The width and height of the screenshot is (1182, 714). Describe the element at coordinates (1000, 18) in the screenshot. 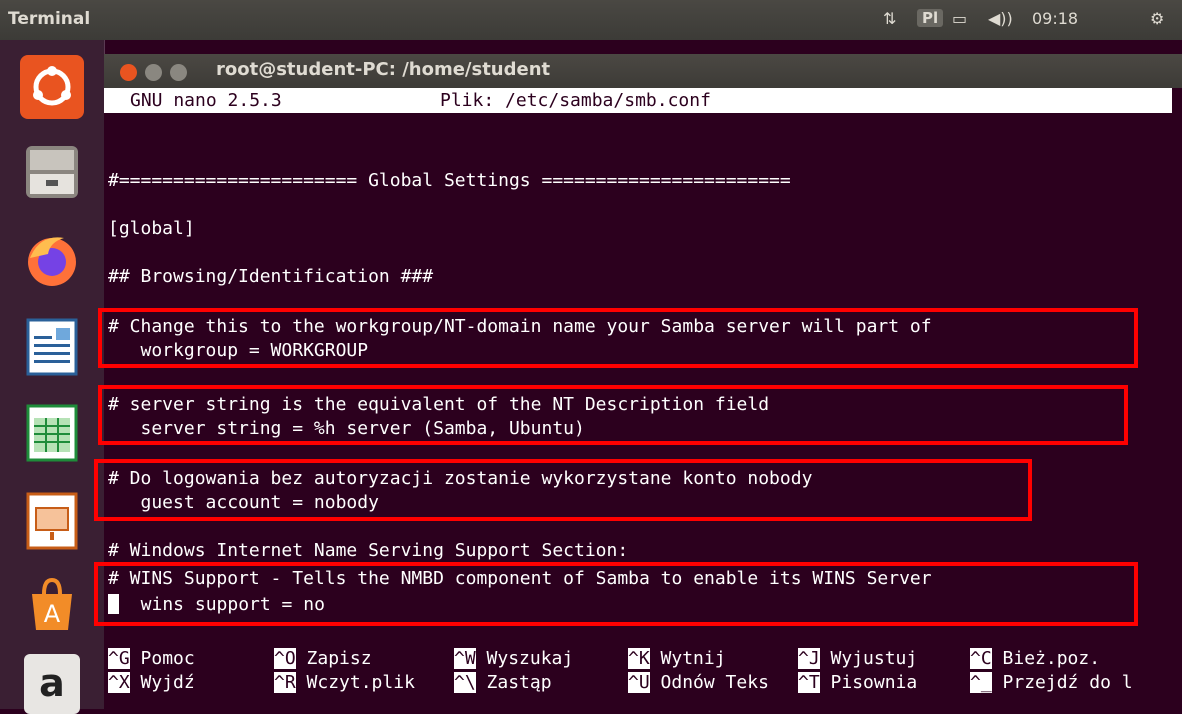

I see `volume-icon: ◀))` at that location.